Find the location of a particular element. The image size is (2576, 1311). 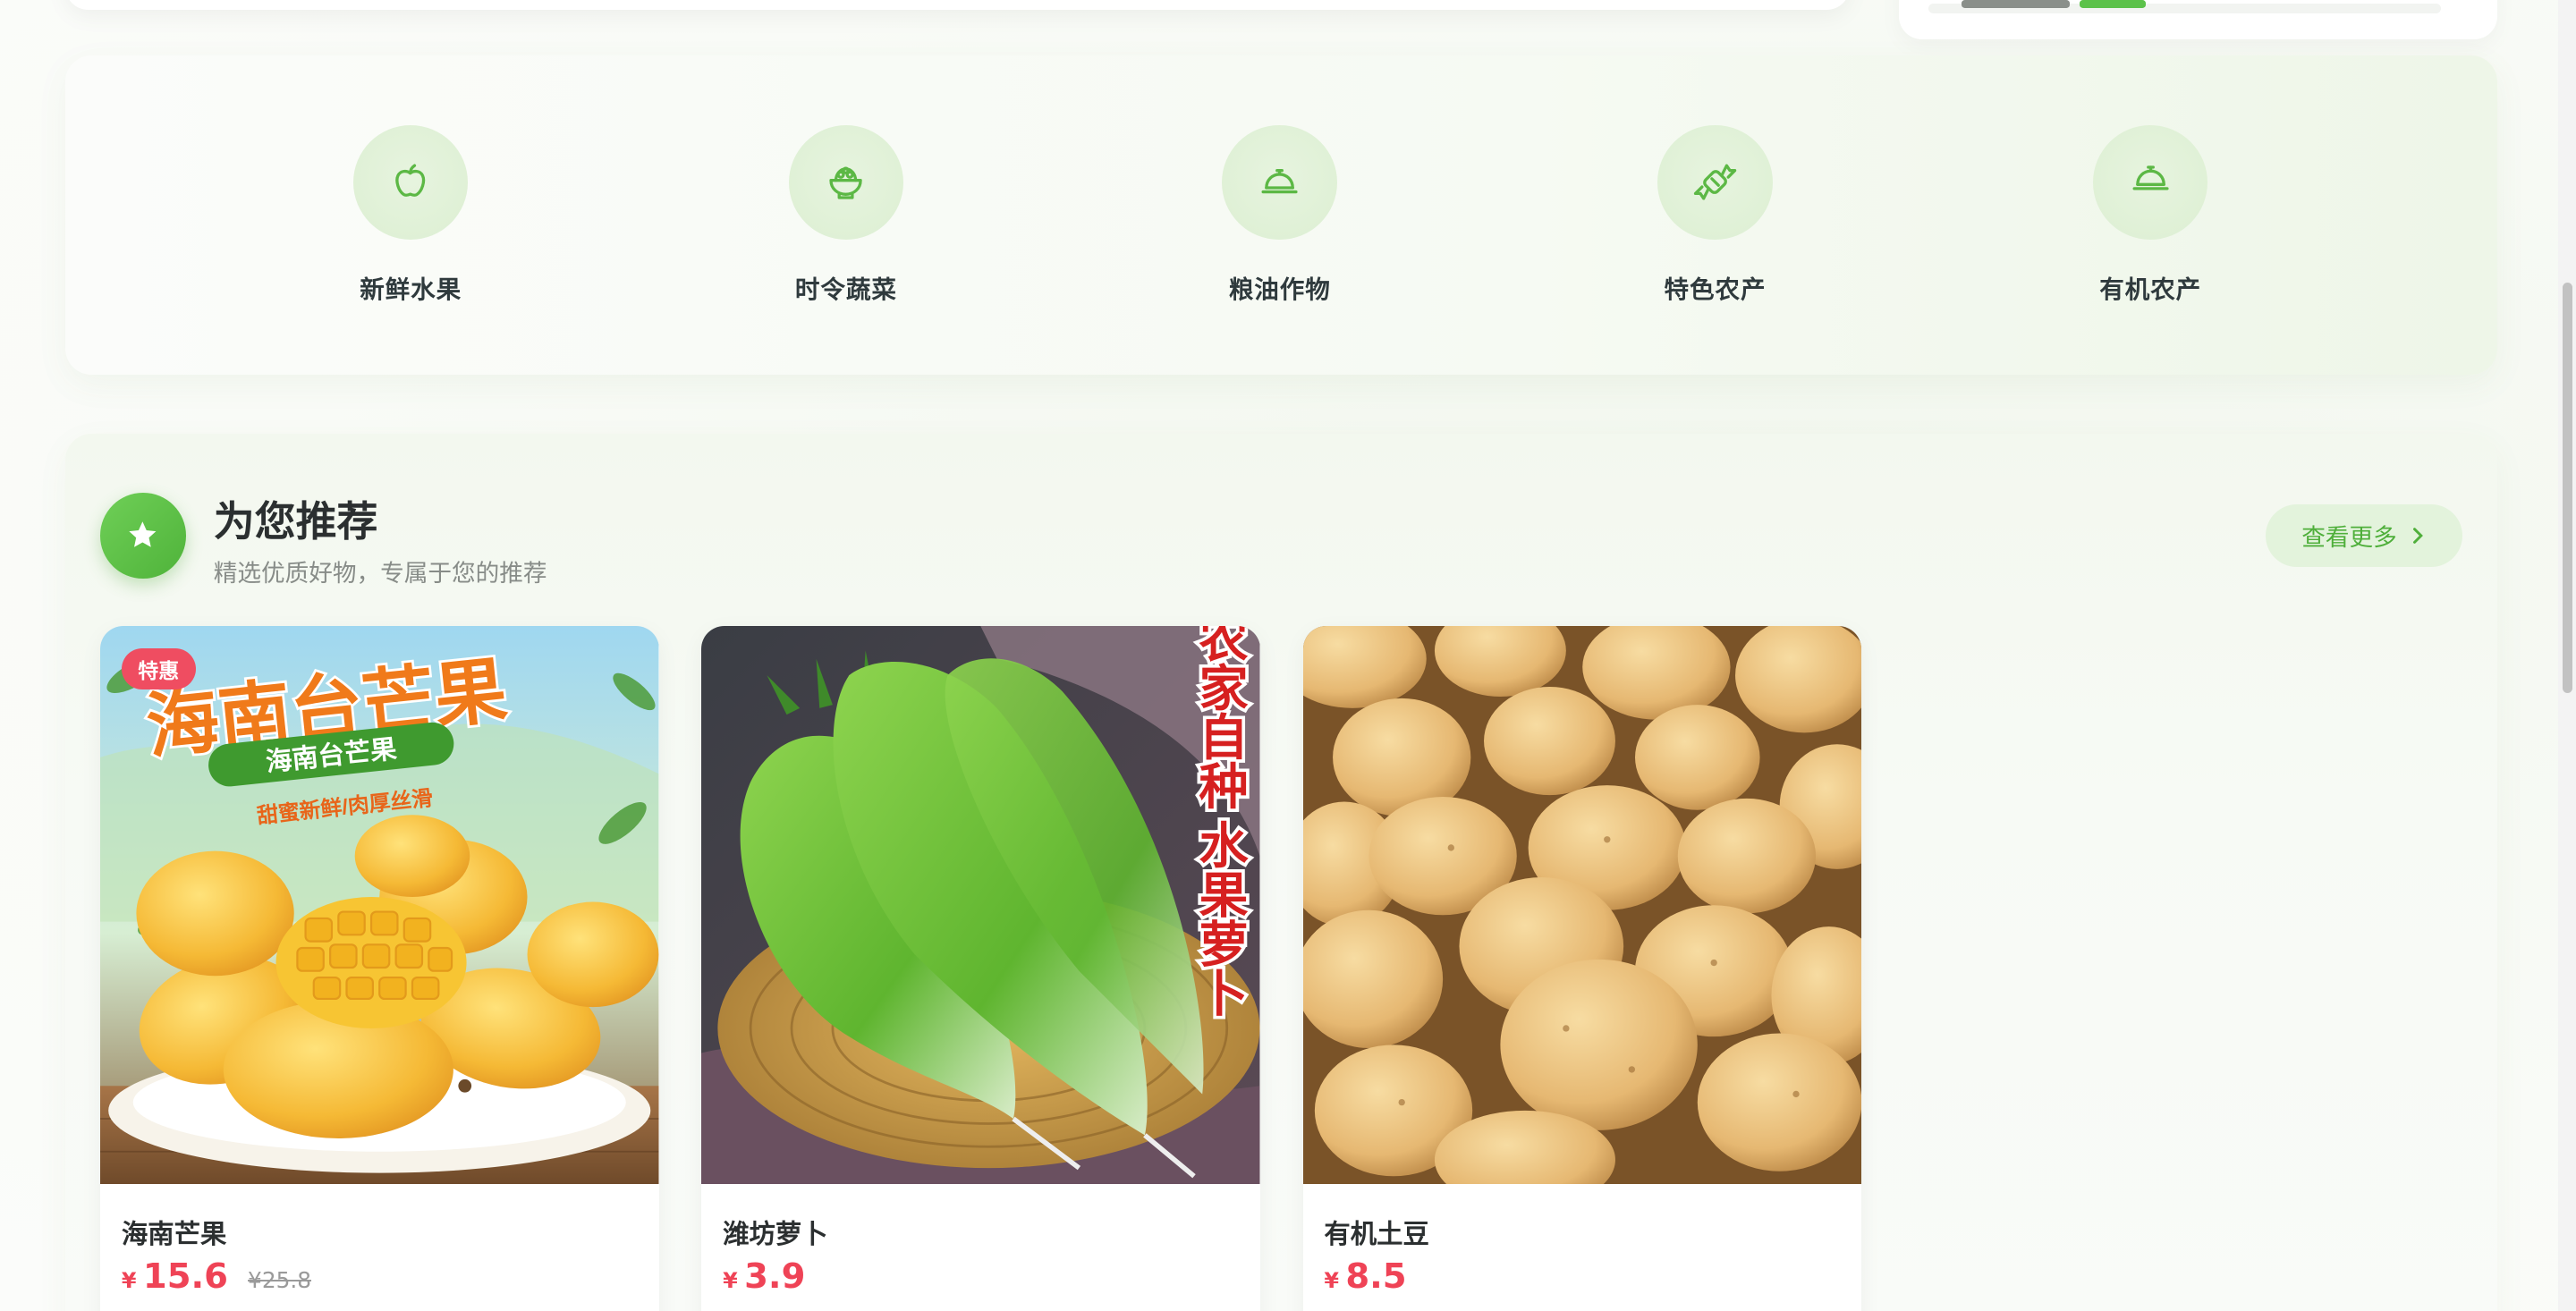

view-more-label: 查看更多 is located at coordinates (2349, 538).